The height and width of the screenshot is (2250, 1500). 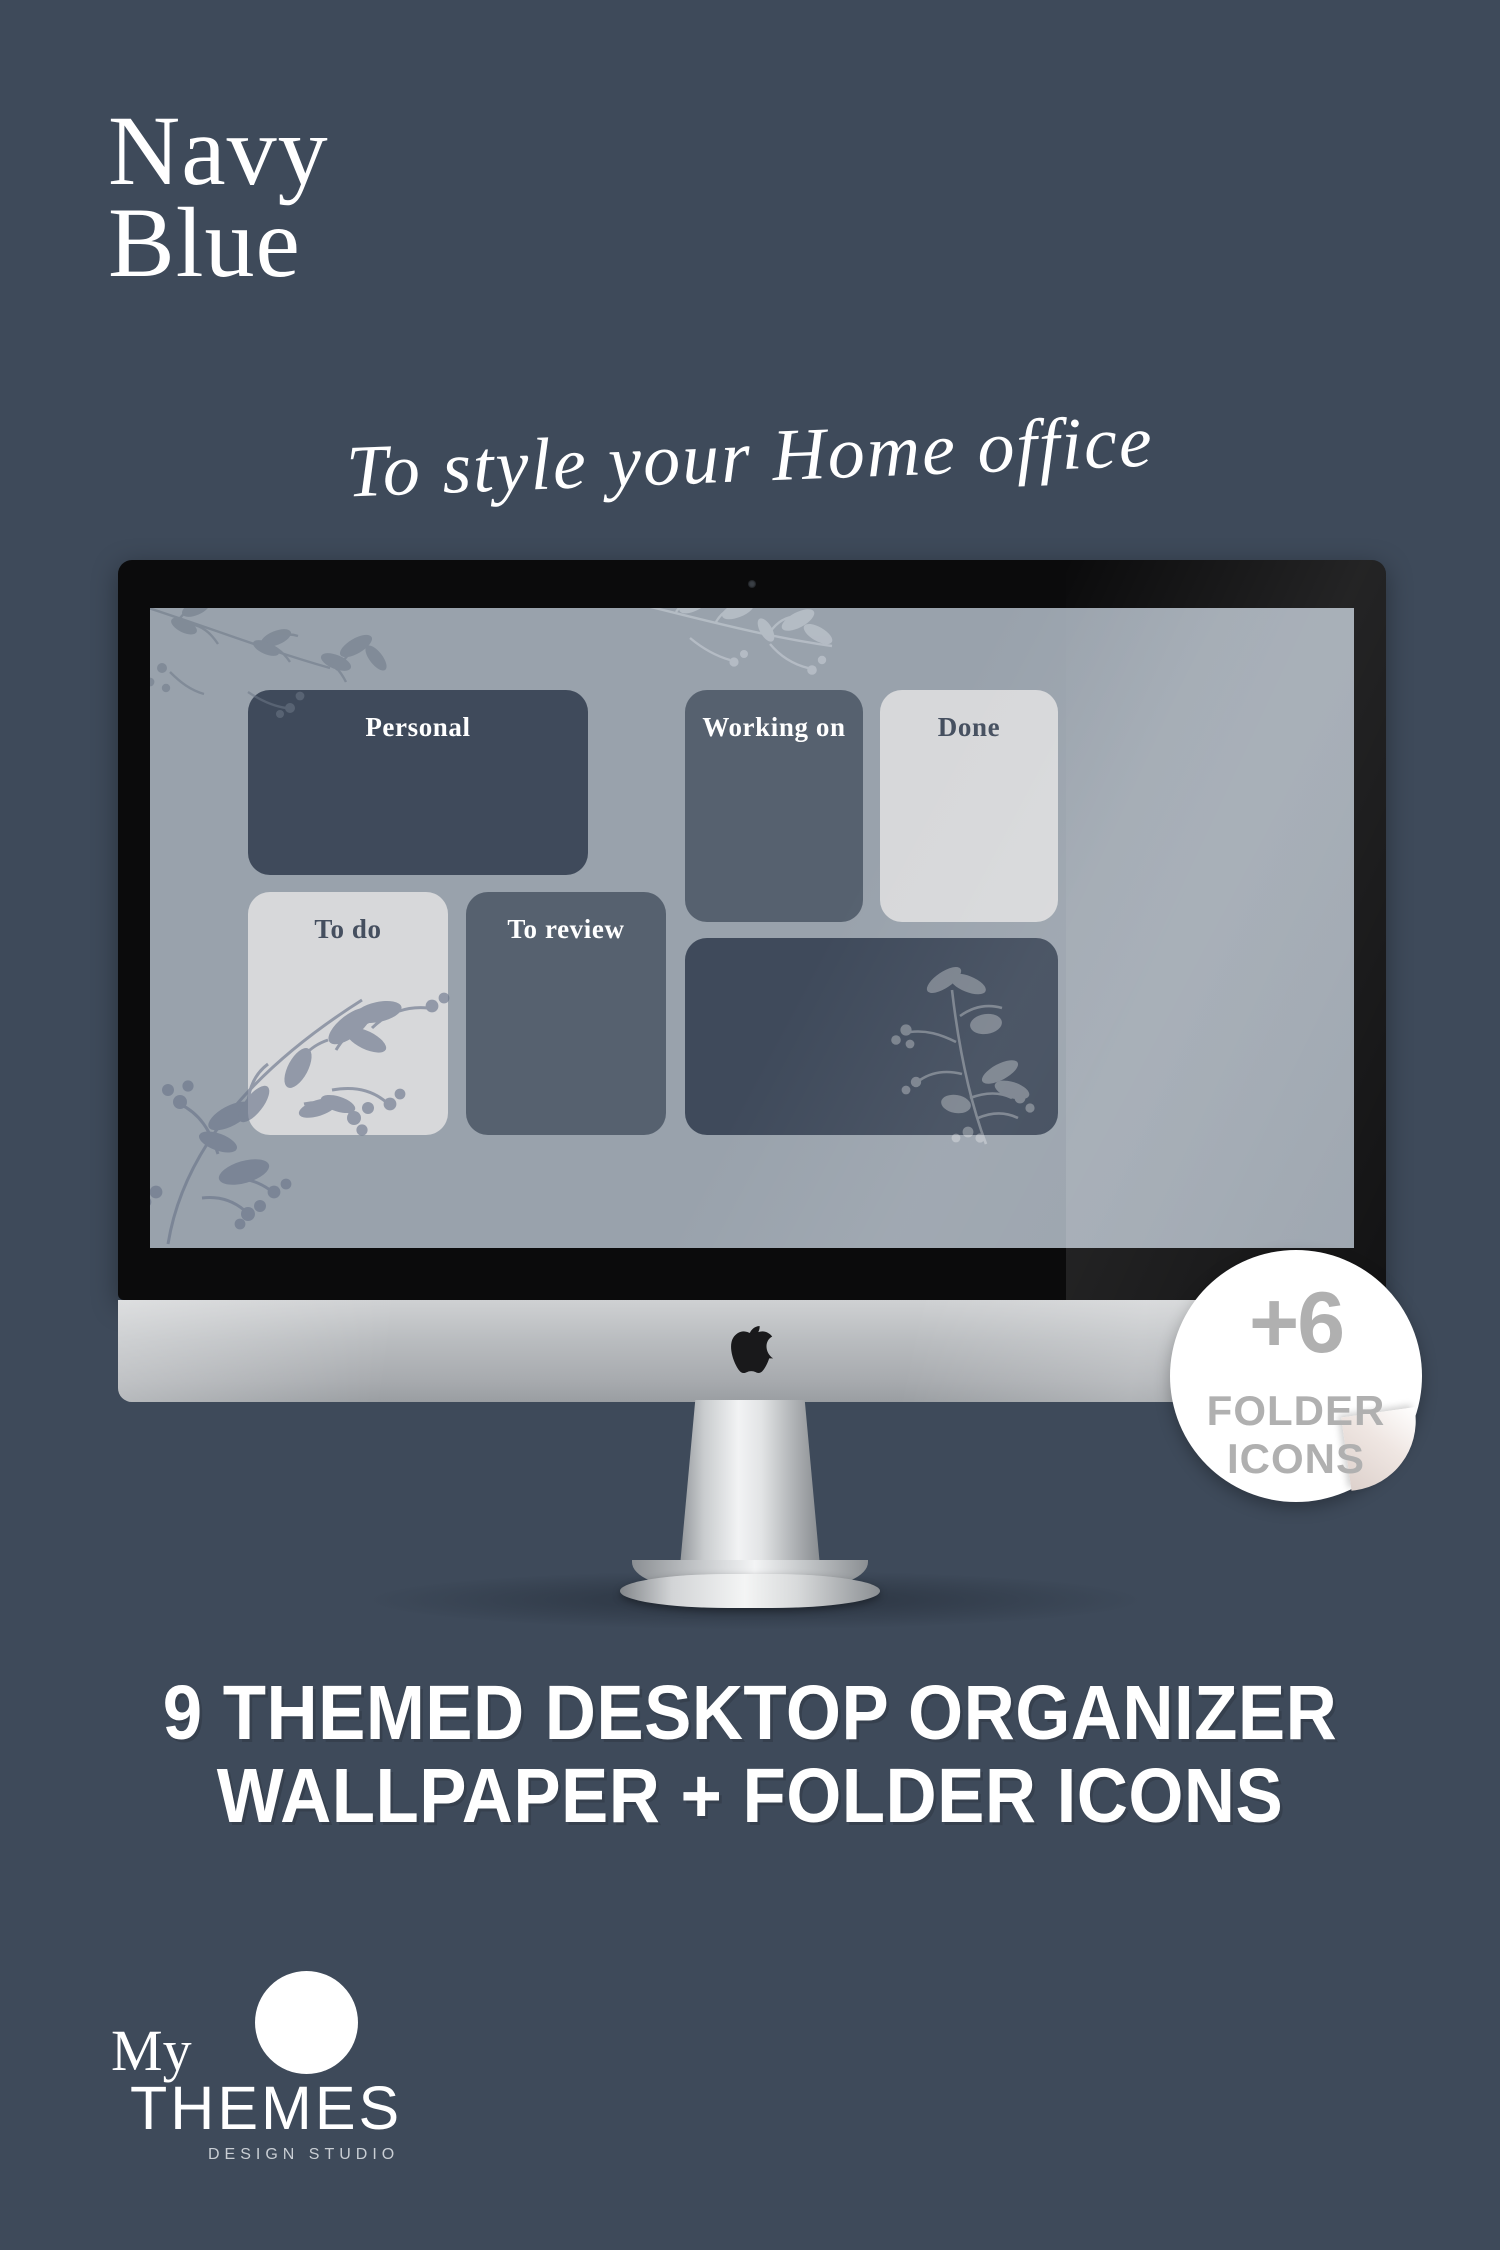 I want to click on apple-logo-icon, so click(x=752, y=1350).